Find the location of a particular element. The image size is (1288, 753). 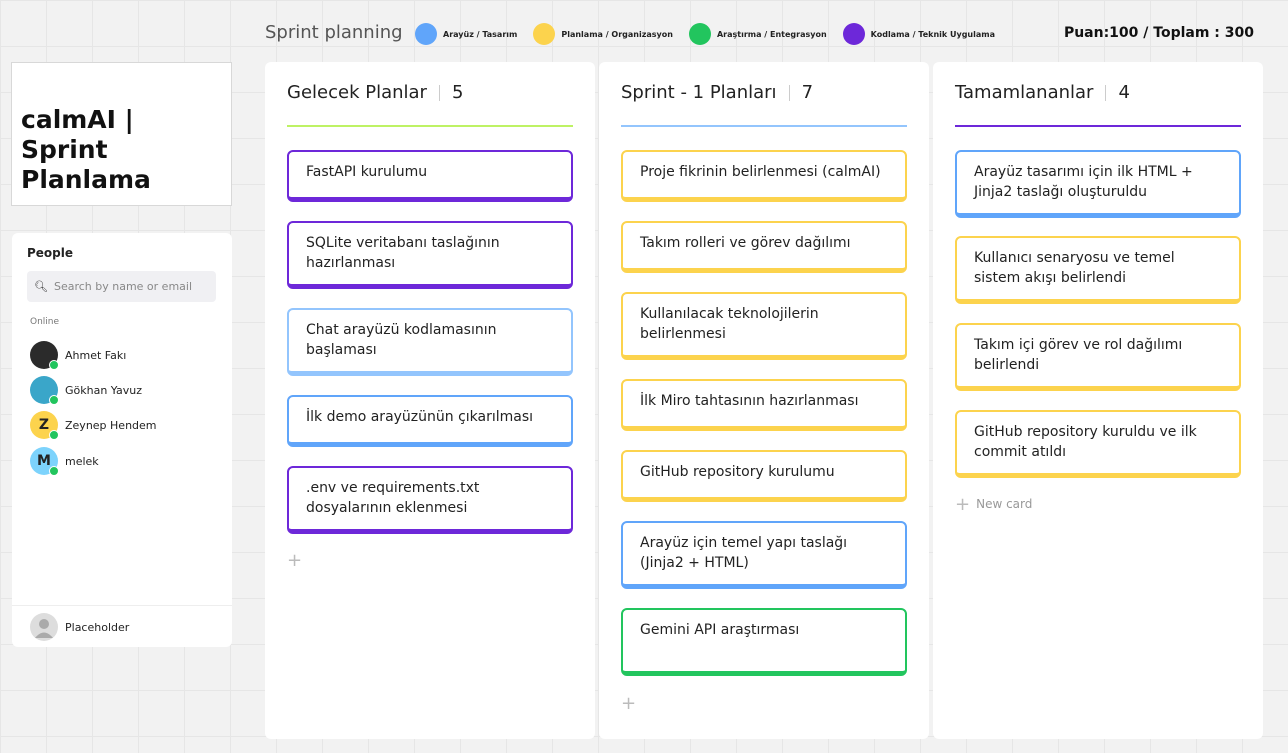

user-item: Gökhan Yavuz is located at coordinates (86, 390).